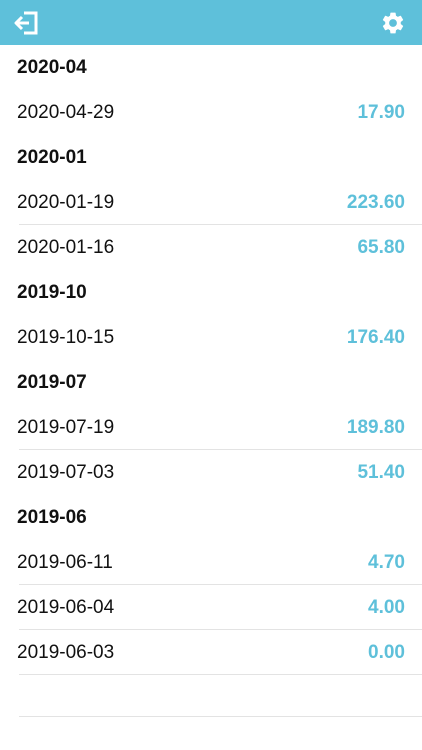  Describe the element at coordinates (66, 247) in the screenshot. I see `item-date: 2020-01-16` at that location.